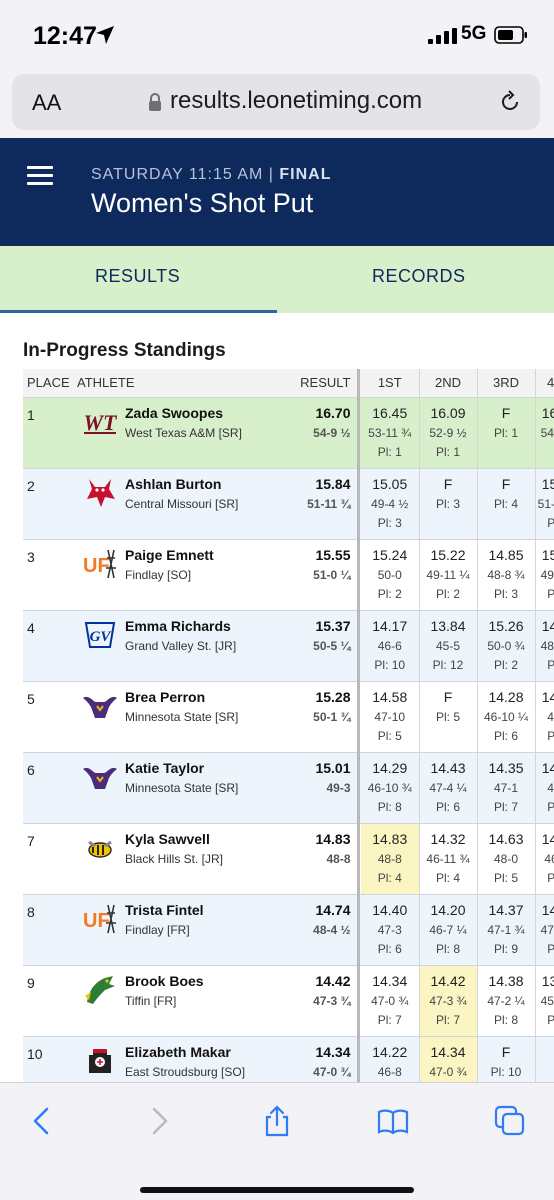 The width and height of the screenshot is (554, 1200). I want to click on best-mark: 14.34, so click(333, 1051).